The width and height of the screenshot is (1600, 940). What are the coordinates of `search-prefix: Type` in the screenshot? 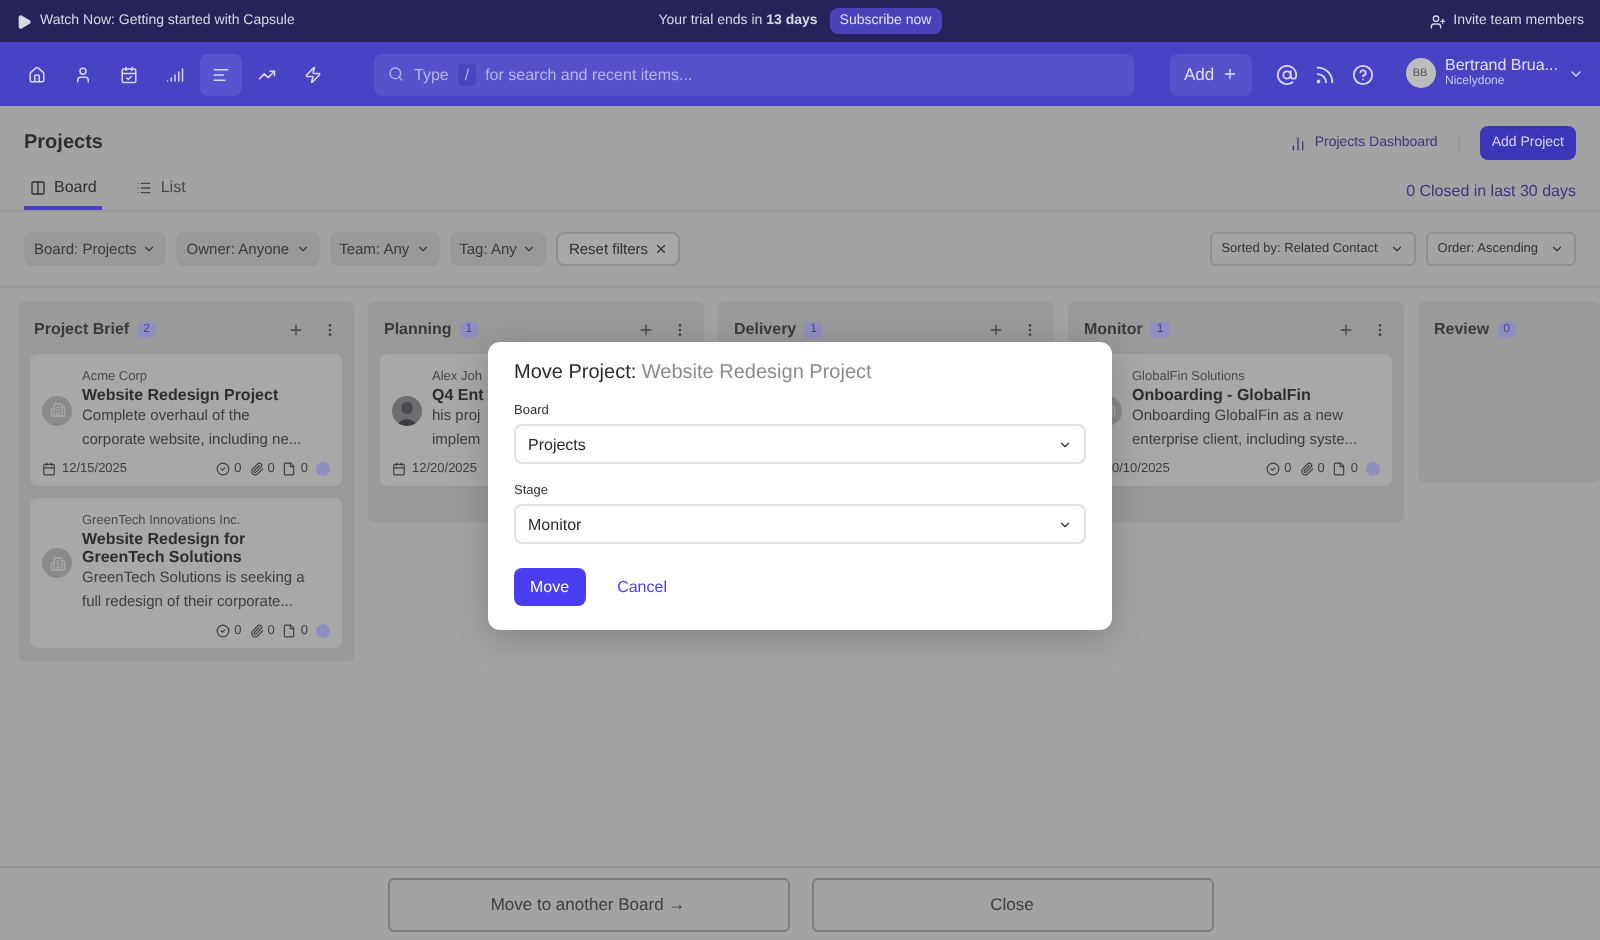 It's located at (431, 74).